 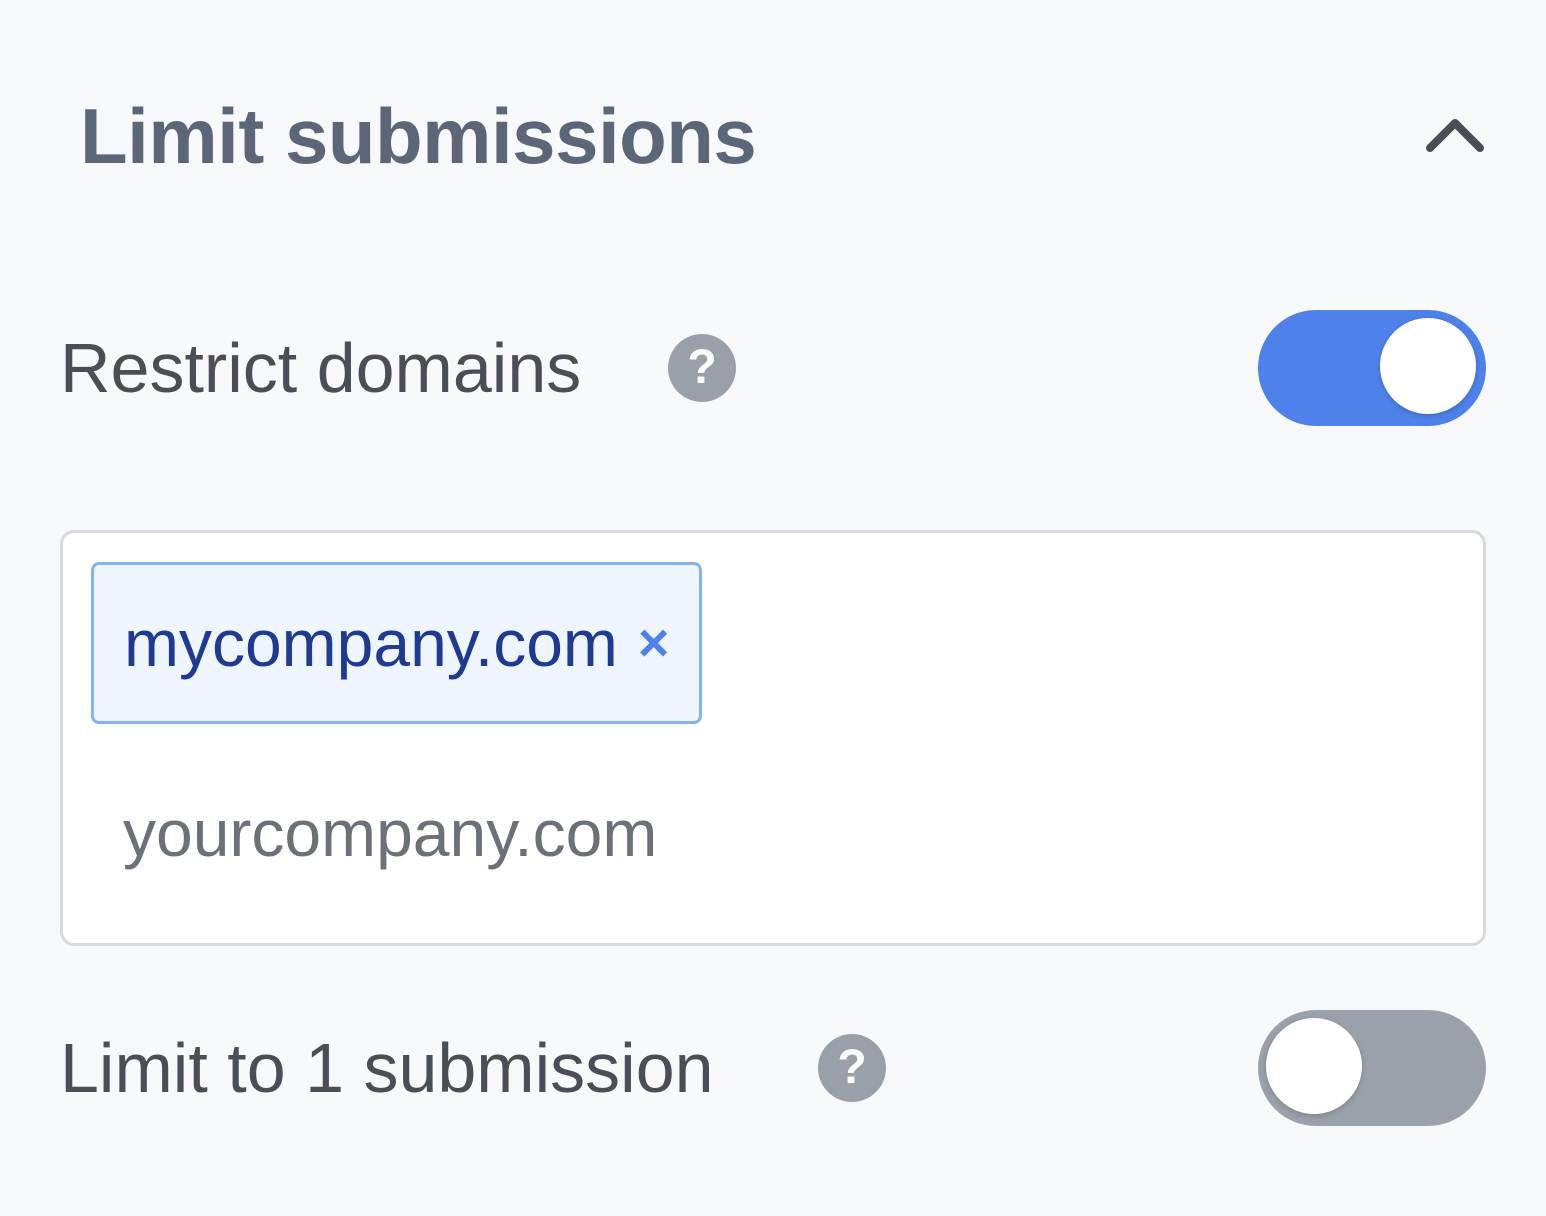 I want to click on restrict-domains-toggle, so click(x=1372, y=368).